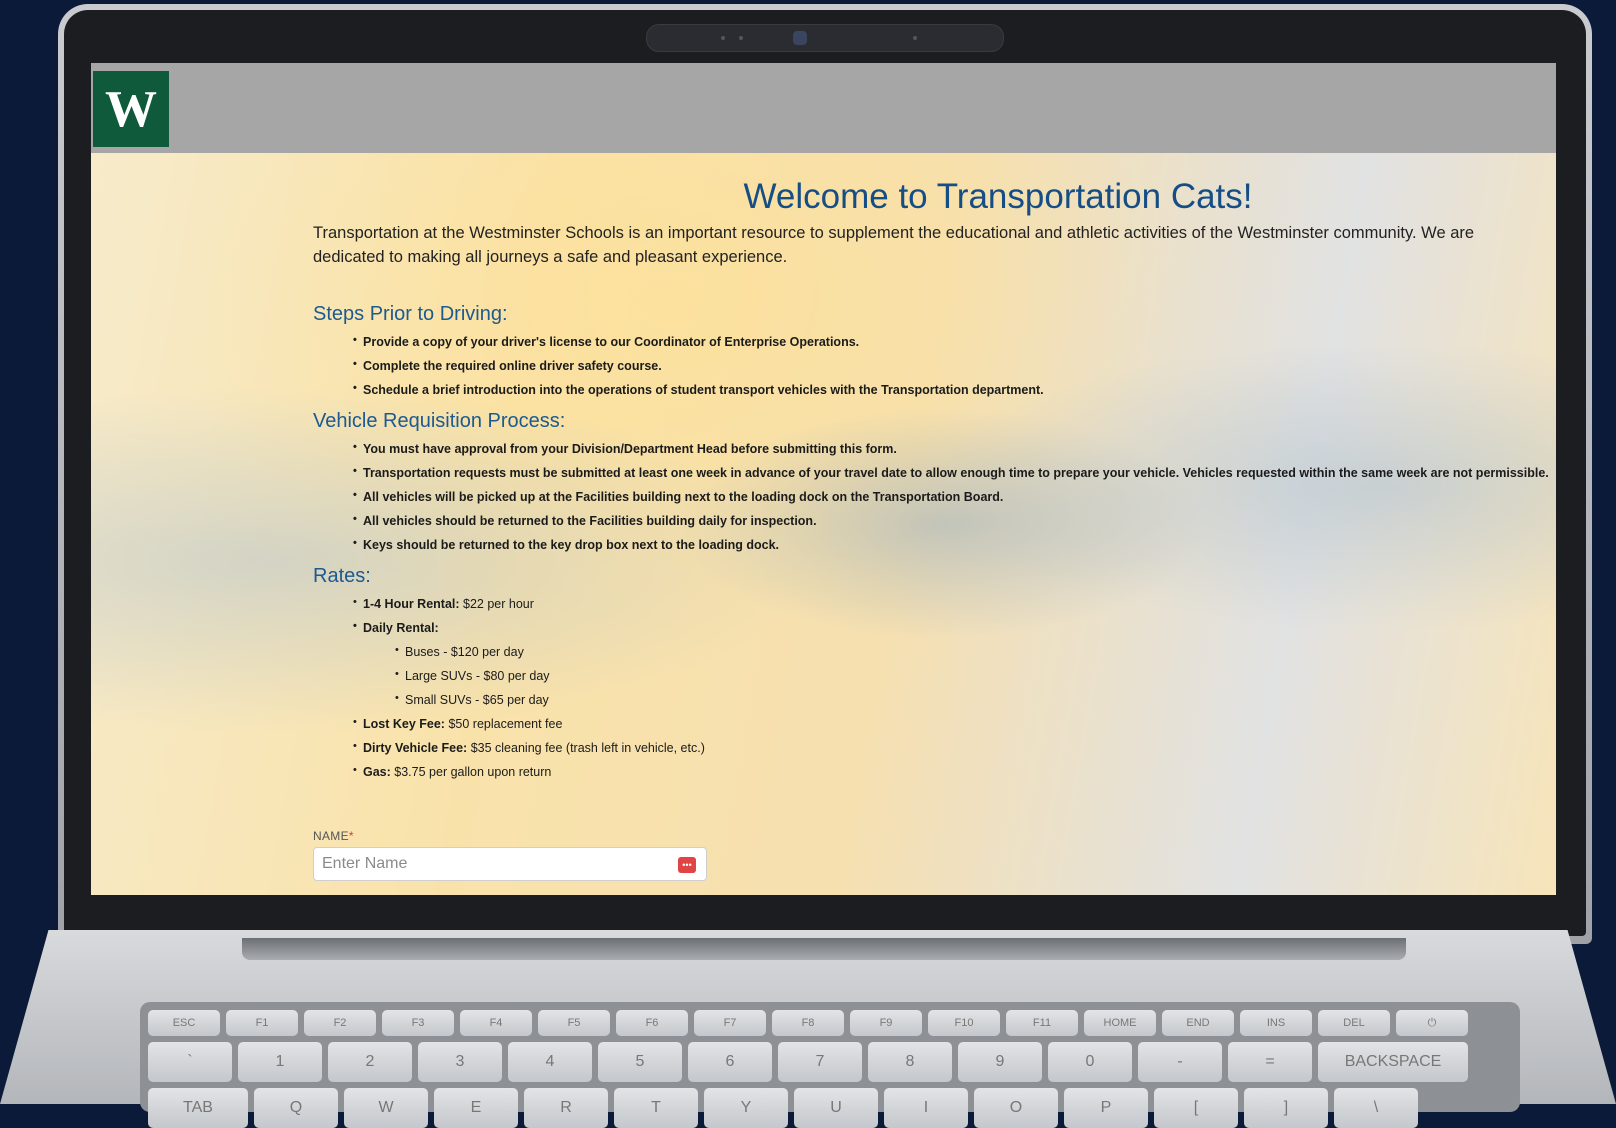 Image resolution: width=1616 pixels, height=1128 pixels. Describe the element at coordinates (1000, 1062) in the screenshot. I see `keyboard-key: 9` at that location.